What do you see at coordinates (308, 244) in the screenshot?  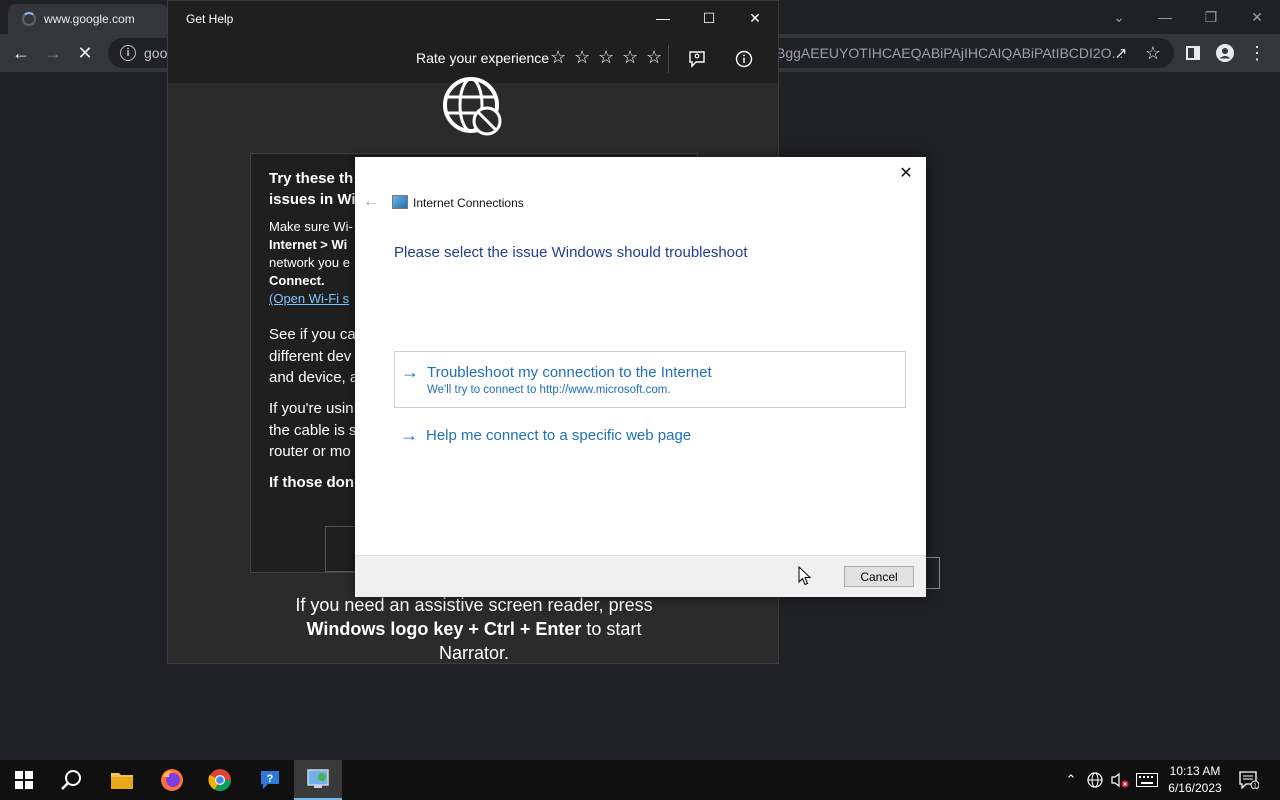 I see `tip-wifi-settings-path: Internet > Wi` at bounding box center [308, 244].